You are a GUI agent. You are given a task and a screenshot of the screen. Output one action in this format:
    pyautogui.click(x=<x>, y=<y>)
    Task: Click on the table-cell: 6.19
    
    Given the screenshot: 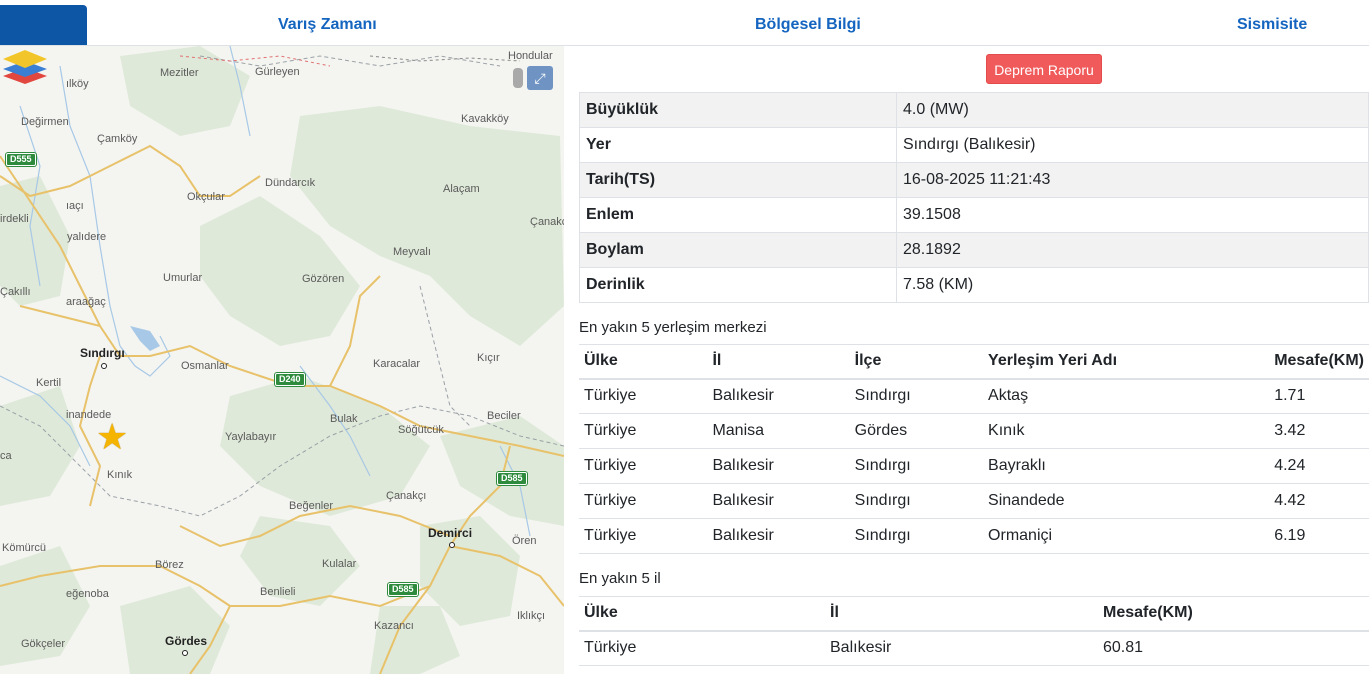 What is the action you would take?
    pyautogui.click(x=1319, y=536)
    